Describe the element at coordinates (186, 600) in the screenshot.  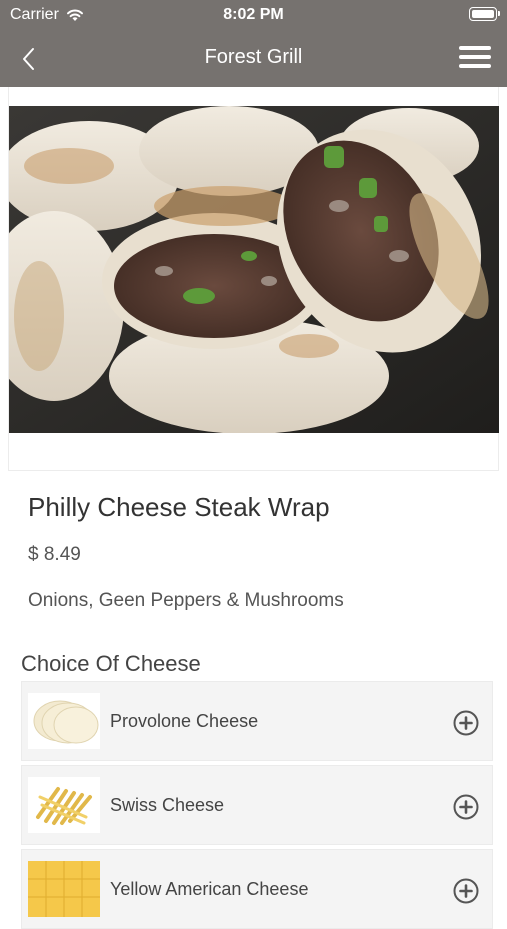
I see `item-description: Onions, Geen Peppers & Mushrooms` at that location.